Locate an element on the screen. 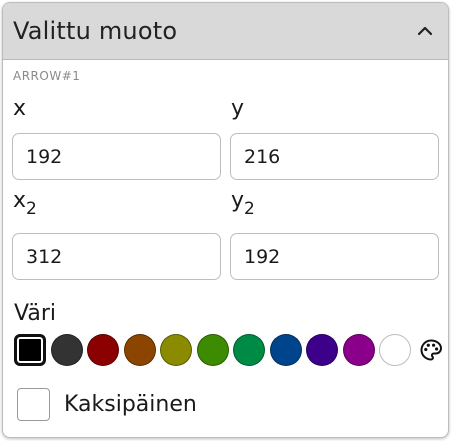 The height and width of the screenshot is (441, 452). color-label: Väri is located at coordinates (35, 313).